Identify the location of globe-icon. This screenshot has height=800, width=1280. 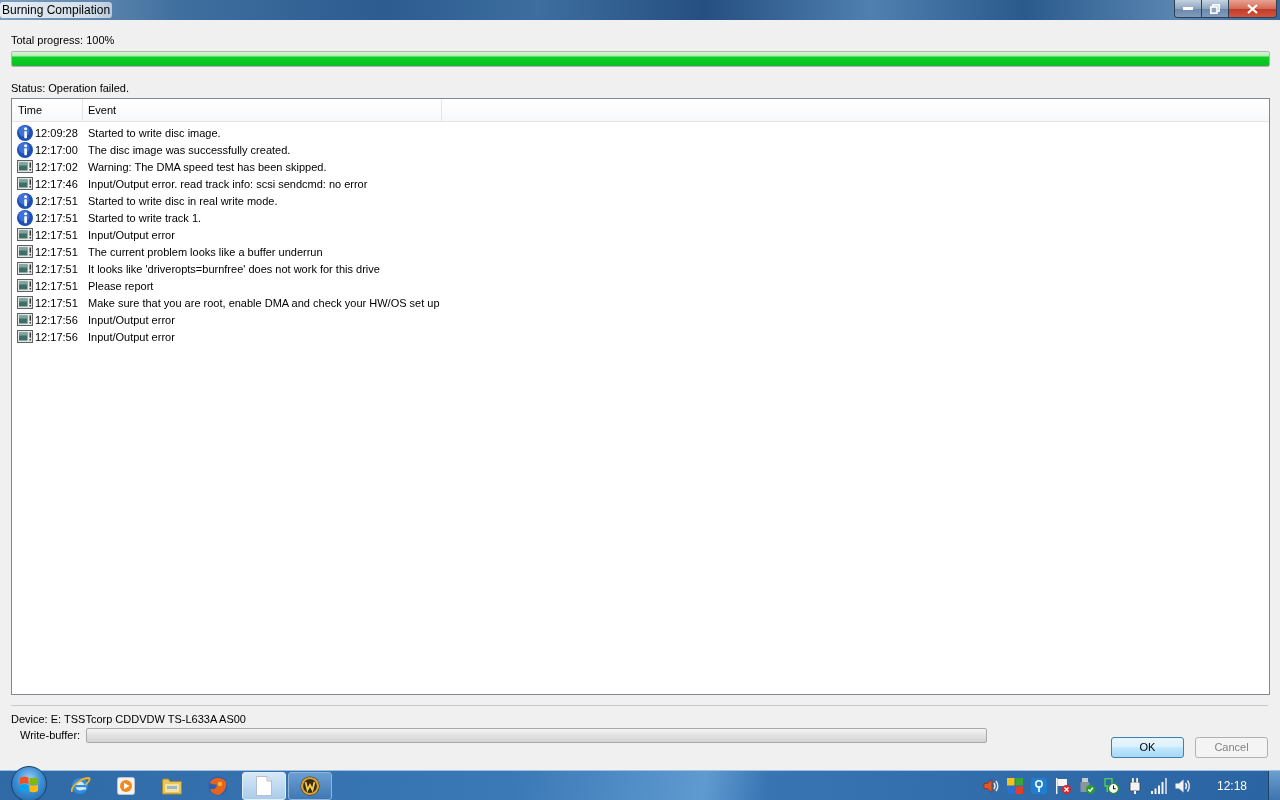
(218, 785).